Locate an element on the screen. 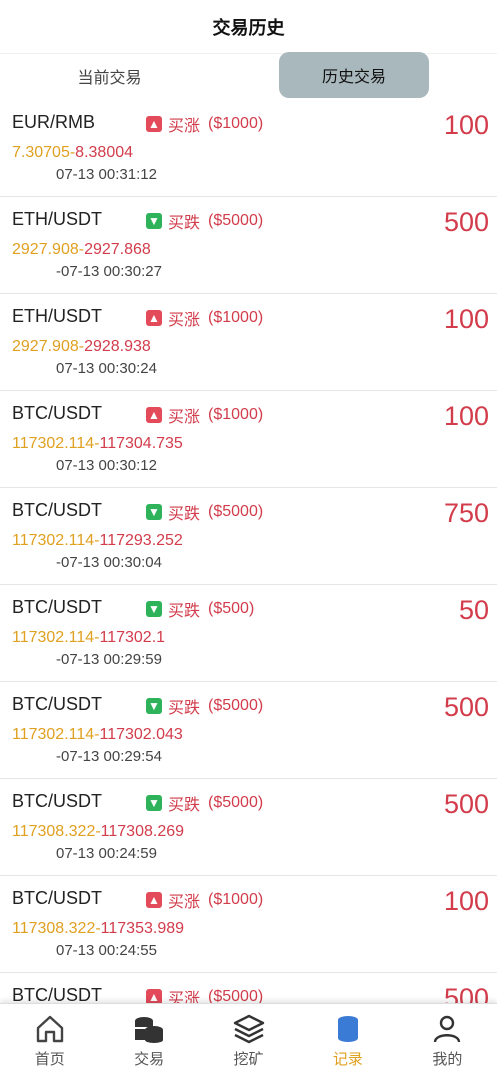 The height and width of the screenshot is (1076, 497). layers-icon is located at coordinates (248, 1029).